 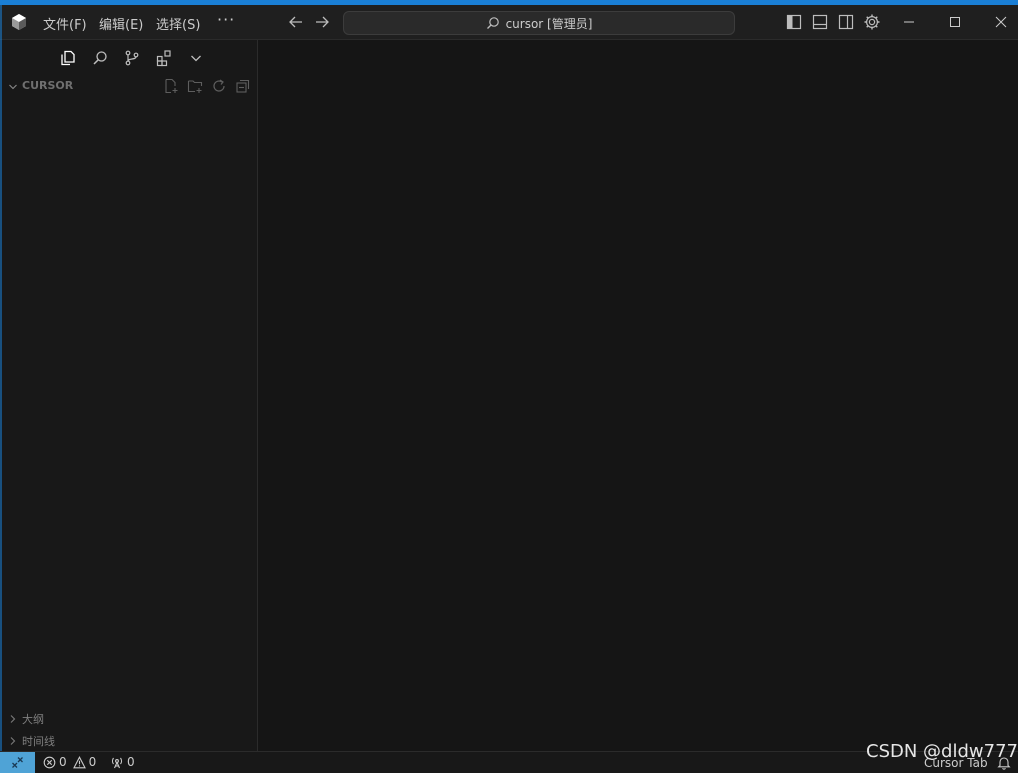 I want to click on arrow-left-icon, so click(x=296, y=22).